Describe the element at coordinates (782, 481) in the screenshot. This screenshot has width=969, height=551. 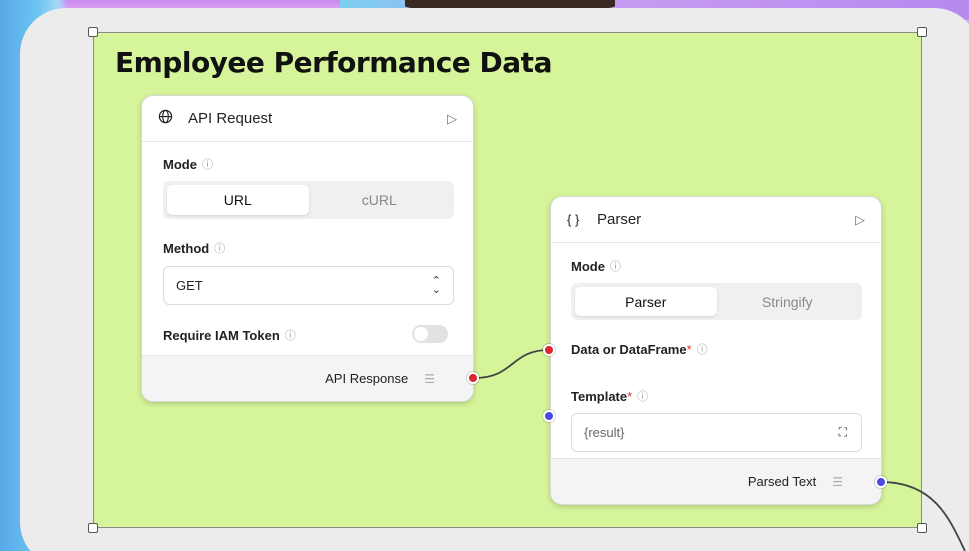
I see `parser-output-label: Parsed Text` at that location.